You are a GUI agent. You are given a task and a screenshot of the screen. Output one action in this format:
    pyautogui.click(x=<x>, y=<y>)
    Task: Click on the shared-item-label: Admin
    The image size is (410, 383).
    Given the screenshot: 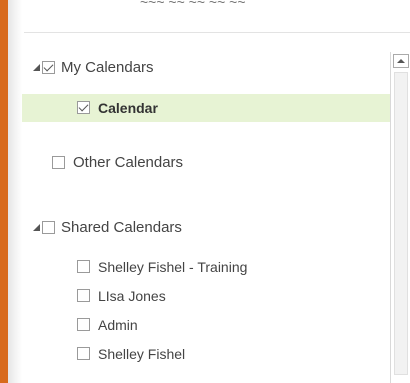 What is the action you would take?
    pyautogui.click(x=118, y=325)
    